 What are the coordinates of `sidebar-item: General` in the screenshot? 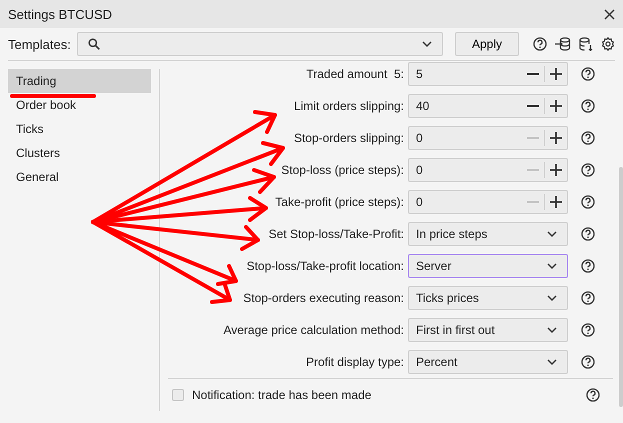 It's located at (79, 177).